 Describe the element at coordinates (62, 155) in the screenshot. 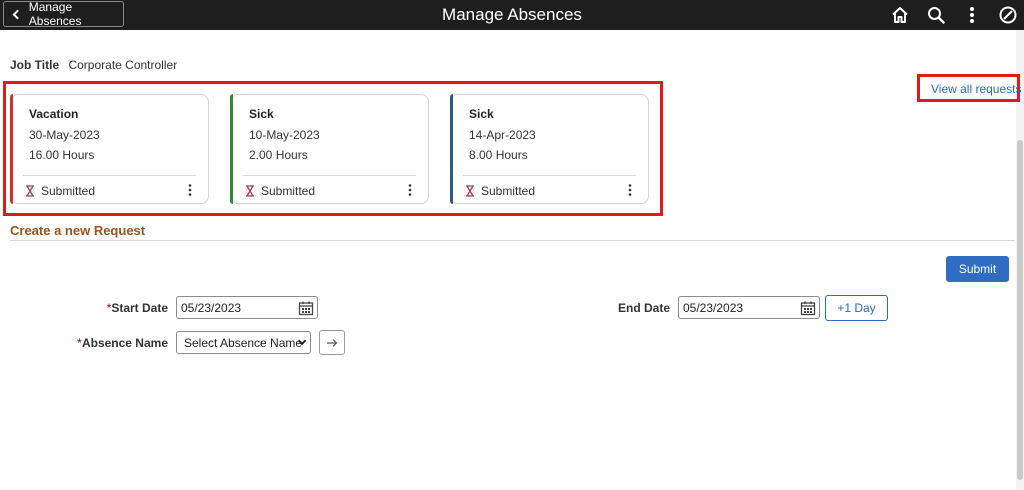

I see `card-hours: 16.00 Hours` at that location.